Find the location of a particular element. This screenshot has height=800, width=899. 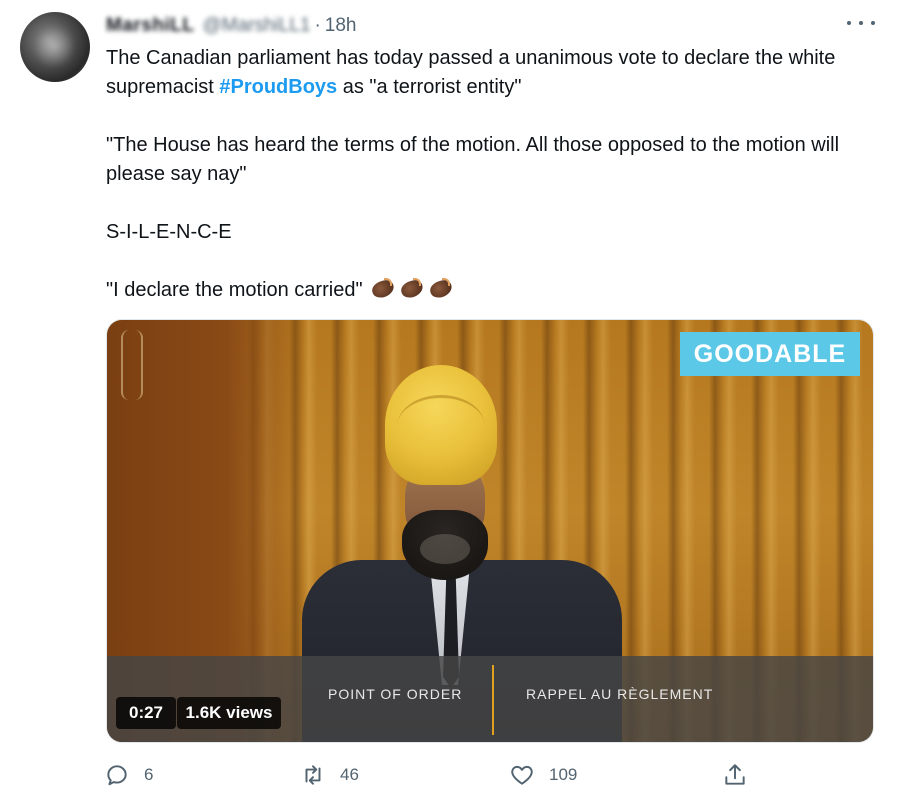

text-segment: "I declare the motion carried" is located at coordinates (234, 290).